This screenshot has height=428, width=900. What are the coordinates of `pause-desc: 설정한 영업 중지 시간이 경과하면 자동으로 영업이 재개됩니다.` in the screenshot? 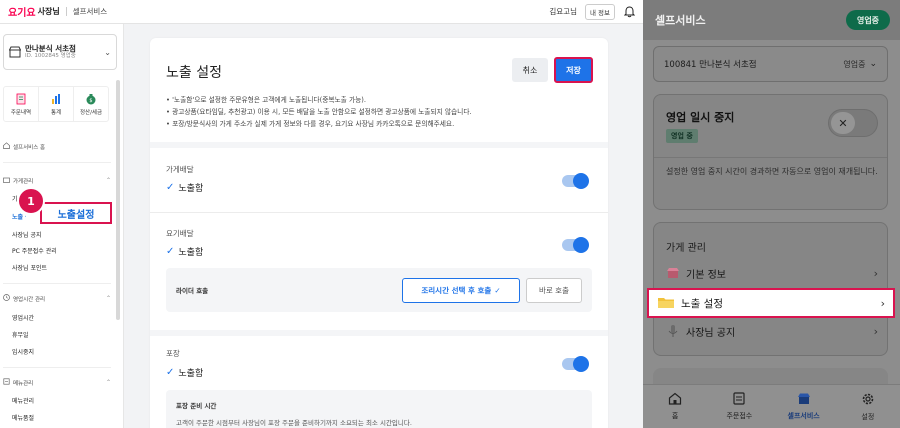 It's located at (772, 171).